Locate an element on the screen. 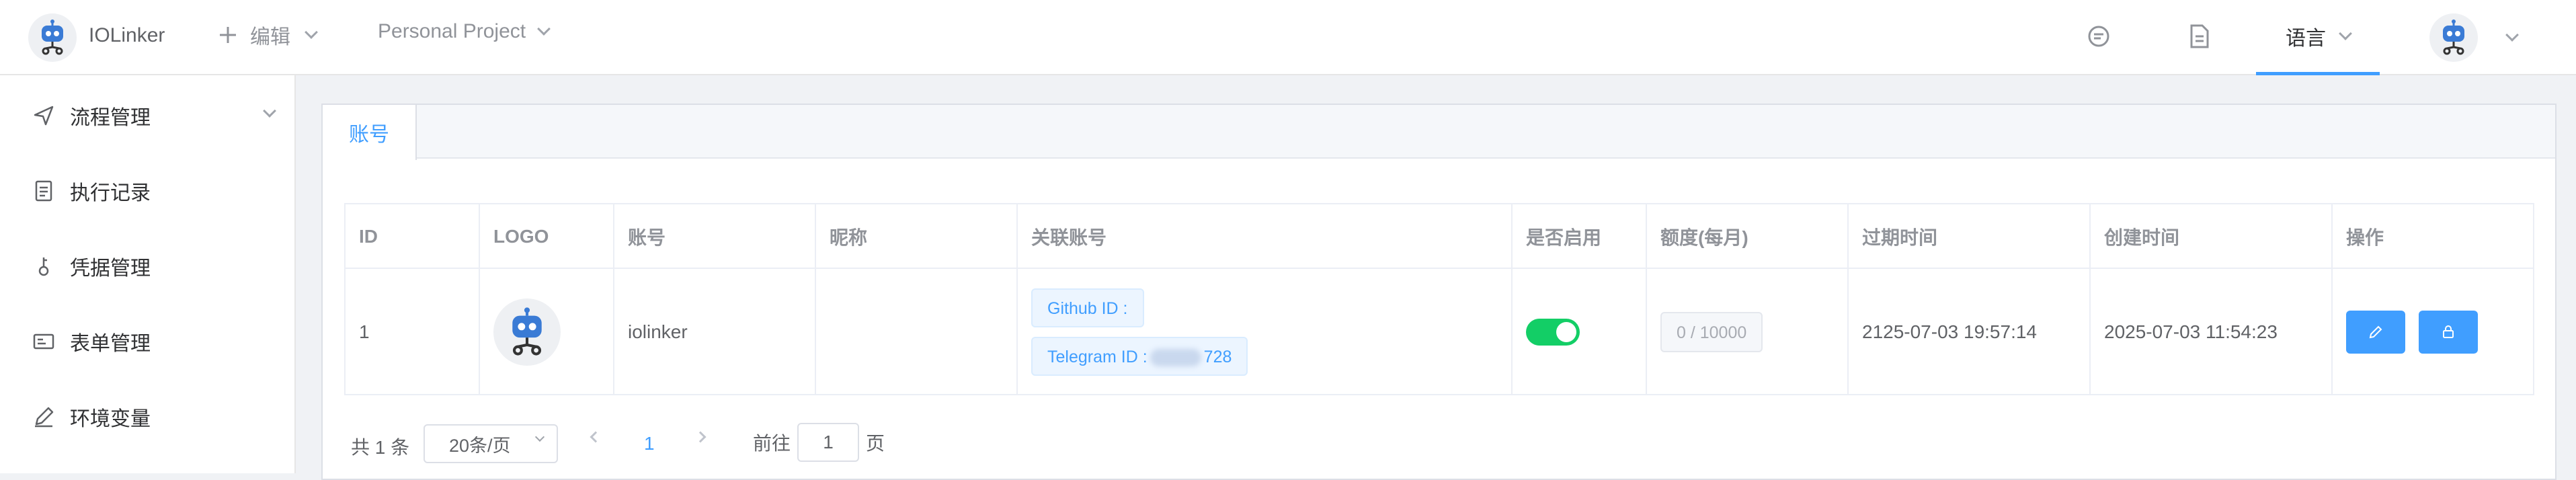  page-size-select: 20条/页 is located at coordinates (491, 444).